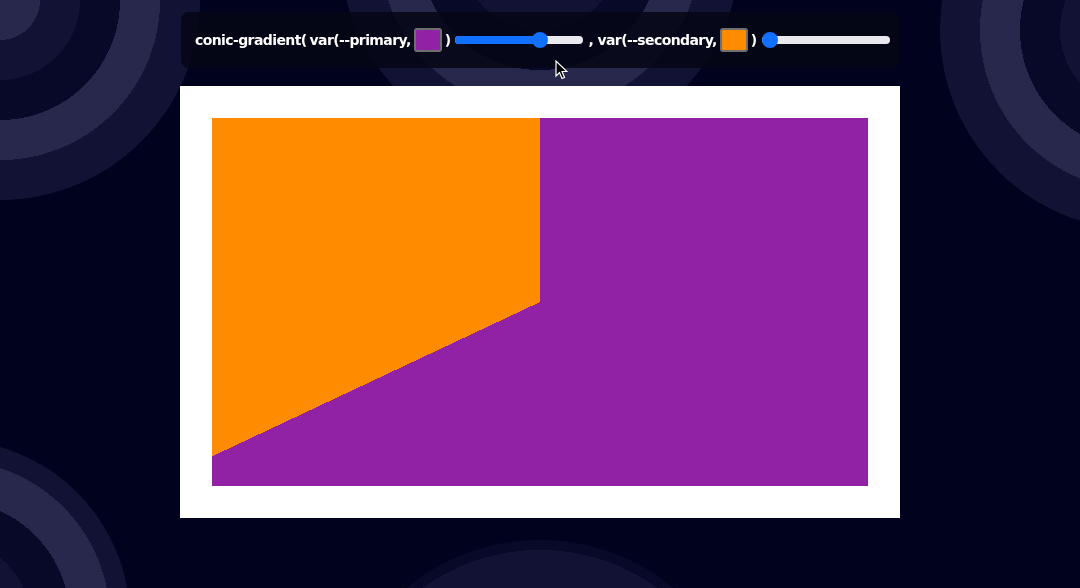 The width and height of the screenshot is (1080, 588). What do you see at coordinates (251, 40) in the screenshot?
I see `function-text: conic-gradient(` at bounding box center [251, 40].